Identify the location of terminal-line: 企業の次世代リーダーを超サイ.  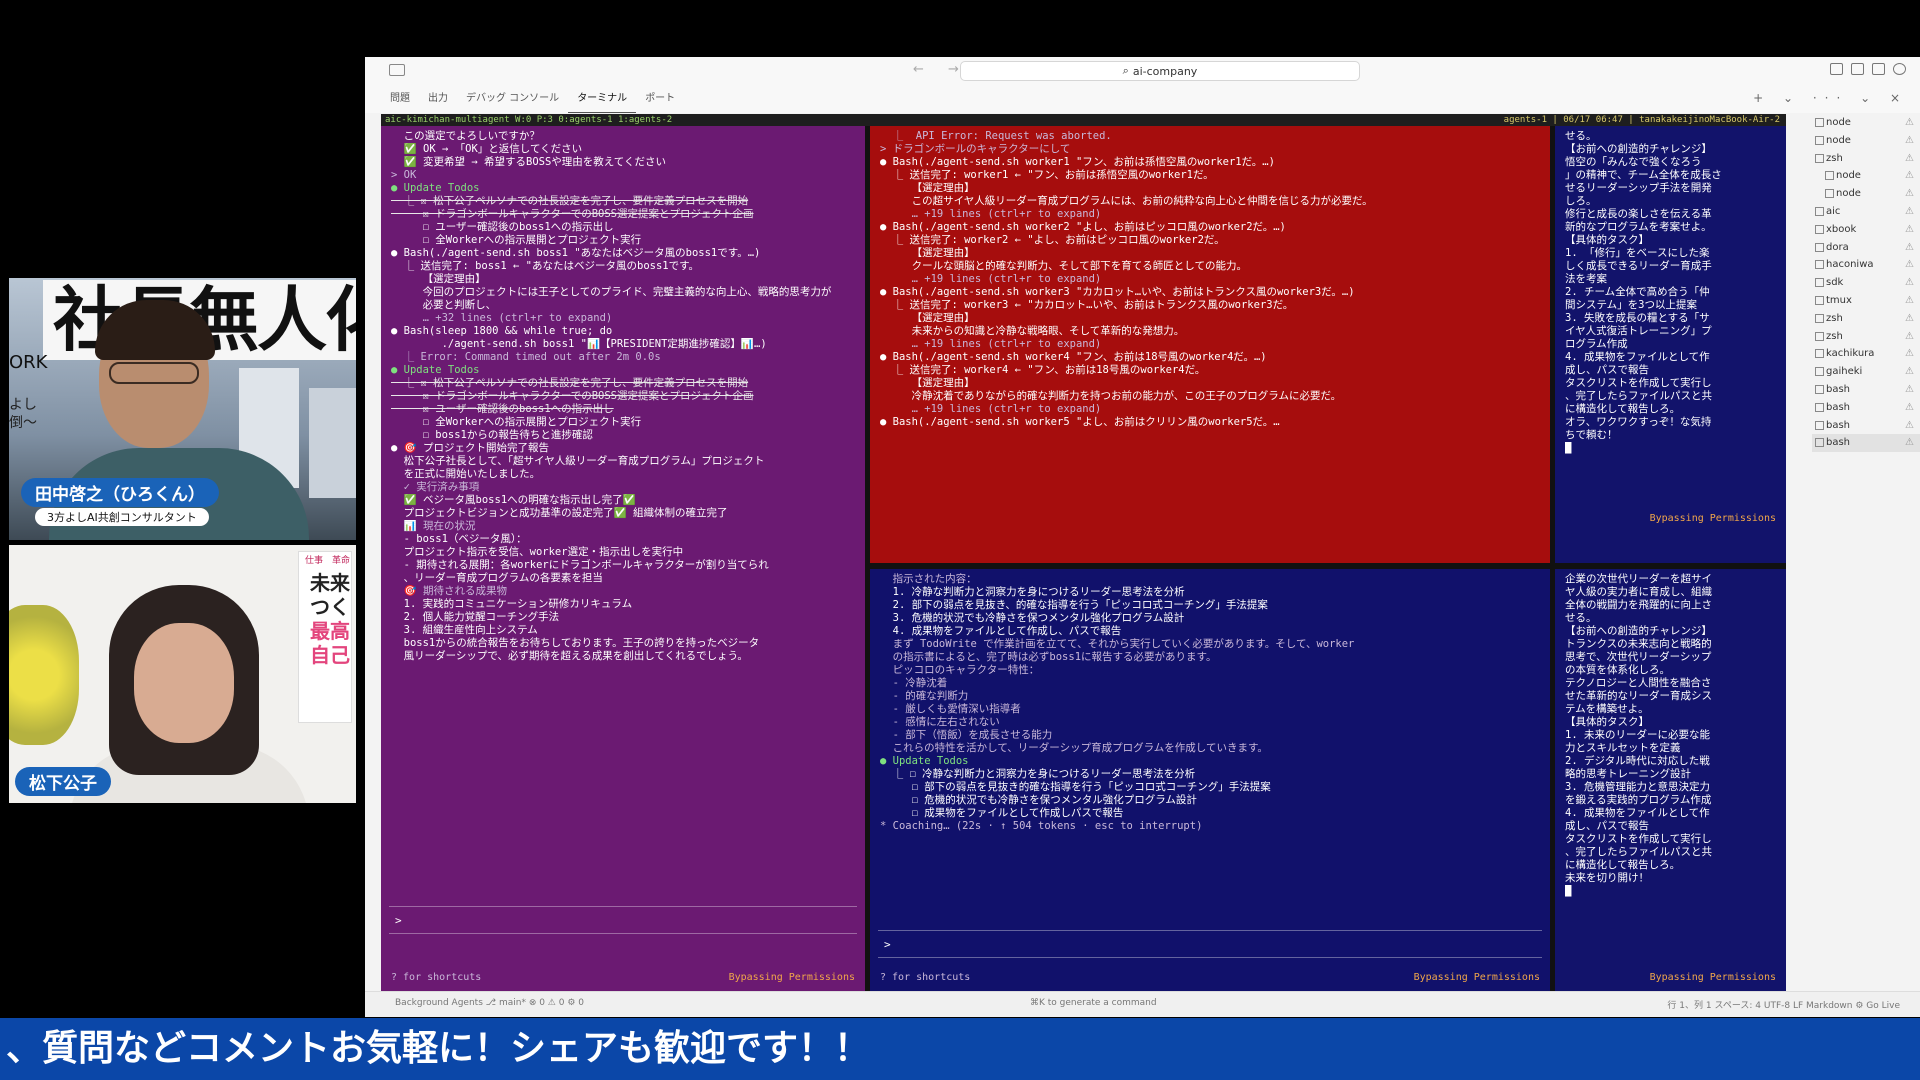
(1638, 579).